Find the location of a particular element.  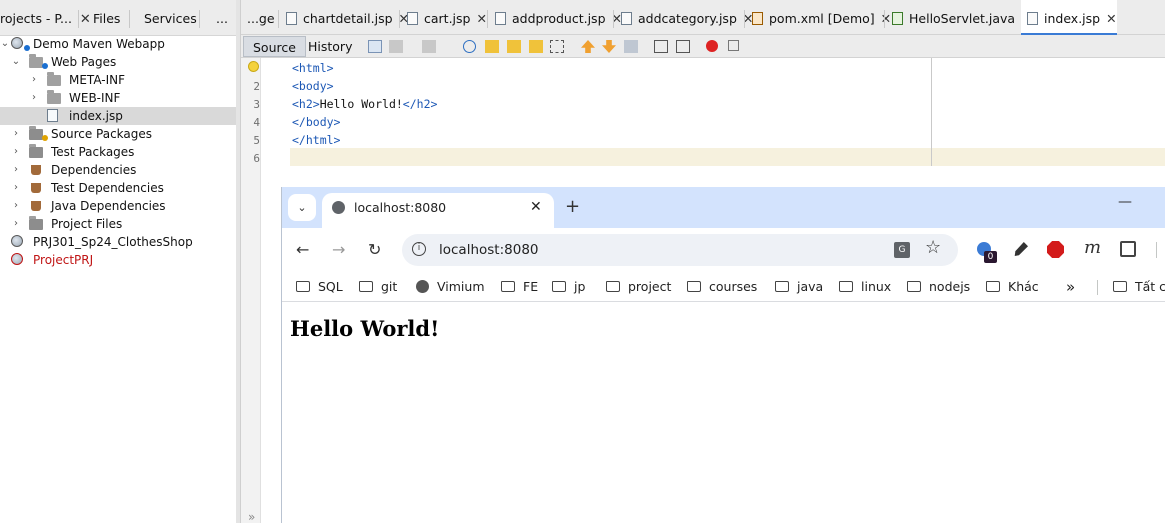

tab-search-chevron-icon: ⌄ is located at coordinates (302, 207).